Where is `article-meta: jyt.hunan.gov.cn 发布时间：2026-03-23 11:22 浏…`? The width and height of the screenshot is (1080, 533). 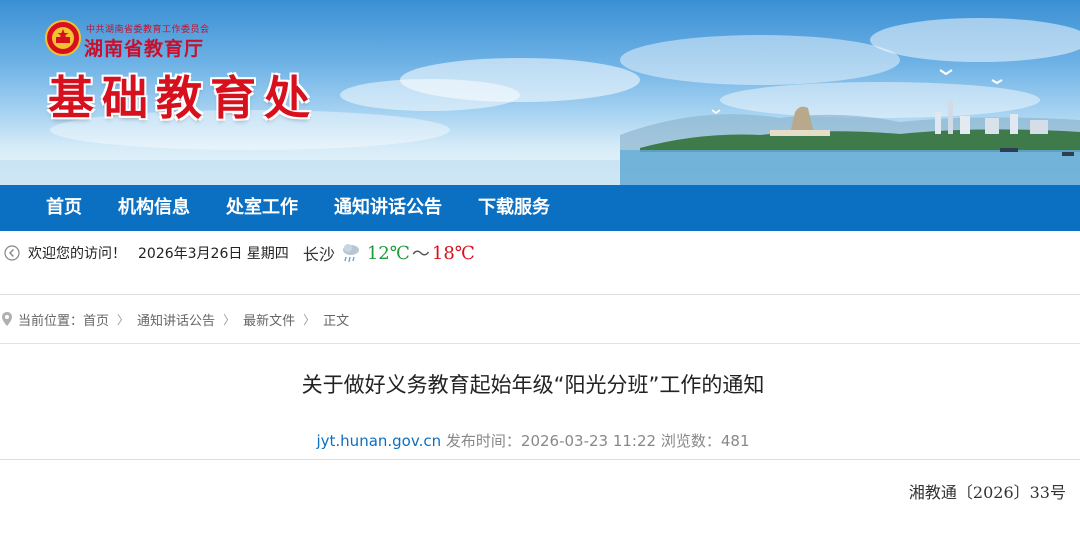 article-meta: jyt.hunan.gov.cn 发布时间：2026-03-23 11:22 浏… is located at coordinates (533, 440).